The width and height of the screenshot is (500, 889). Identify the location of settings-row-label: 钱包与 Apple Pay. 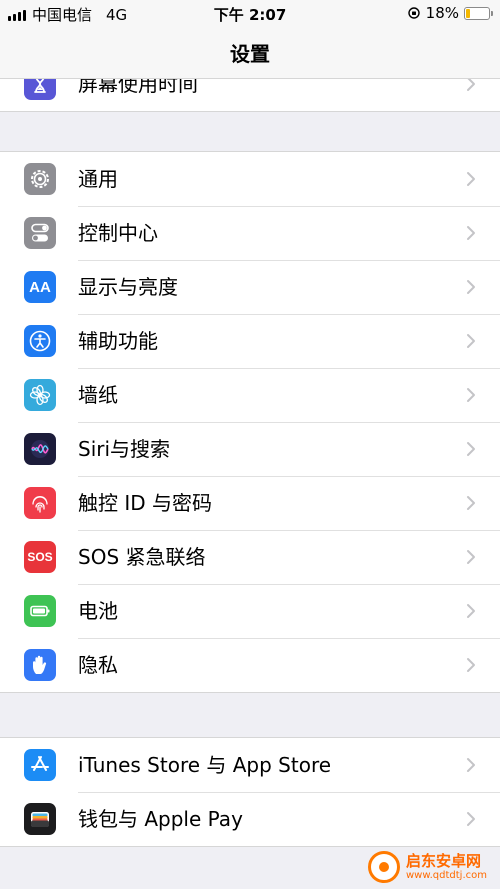
(160, 819).